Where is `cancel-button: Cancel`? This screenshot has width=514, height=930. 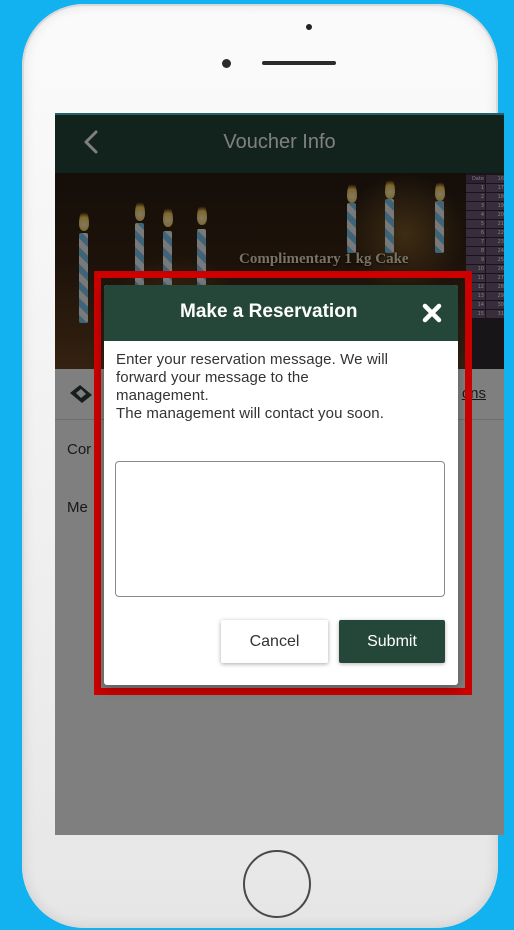
cancel-button: Cancel is located at coordinates (274, 641).